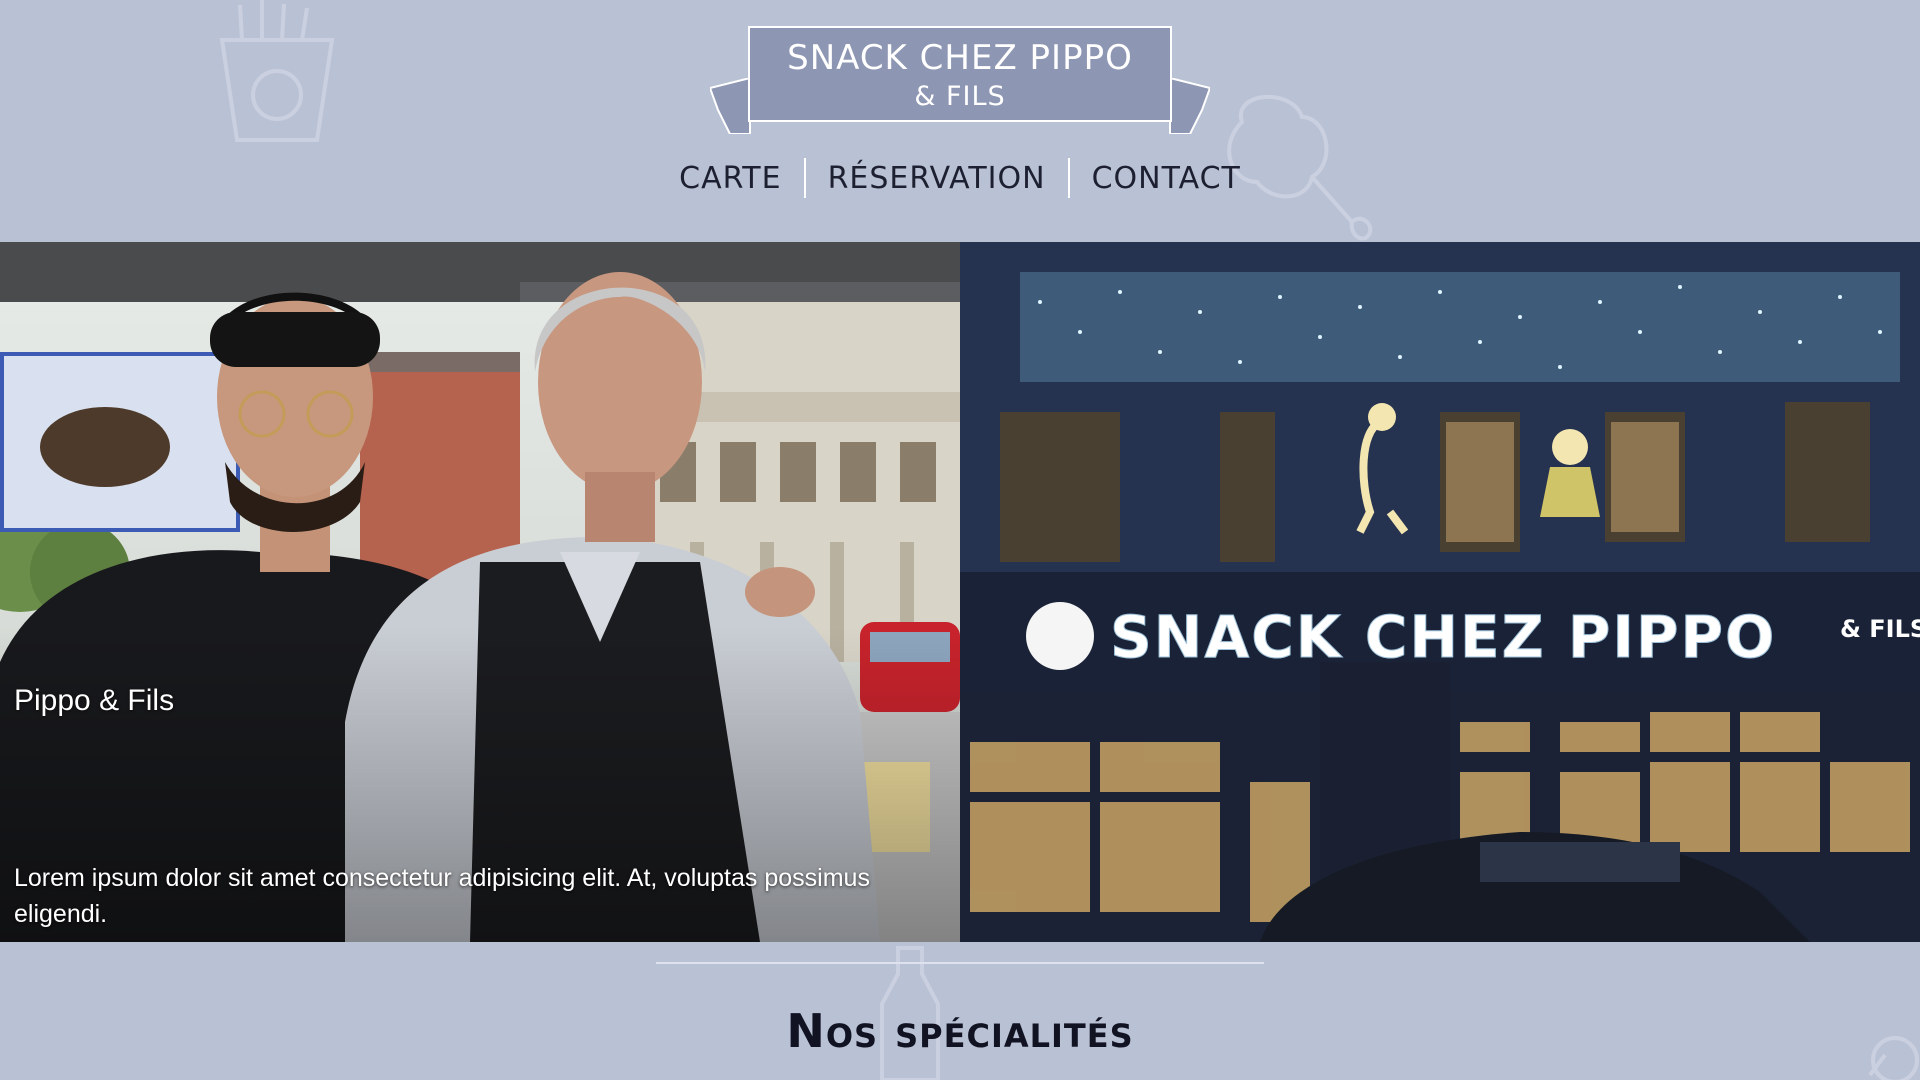 This screenshot has height=1080, width=1920. Describe the element at coordinates (937, 178) in the screenshot. I see `nav-reservation: RÉSERVATION` at that location.